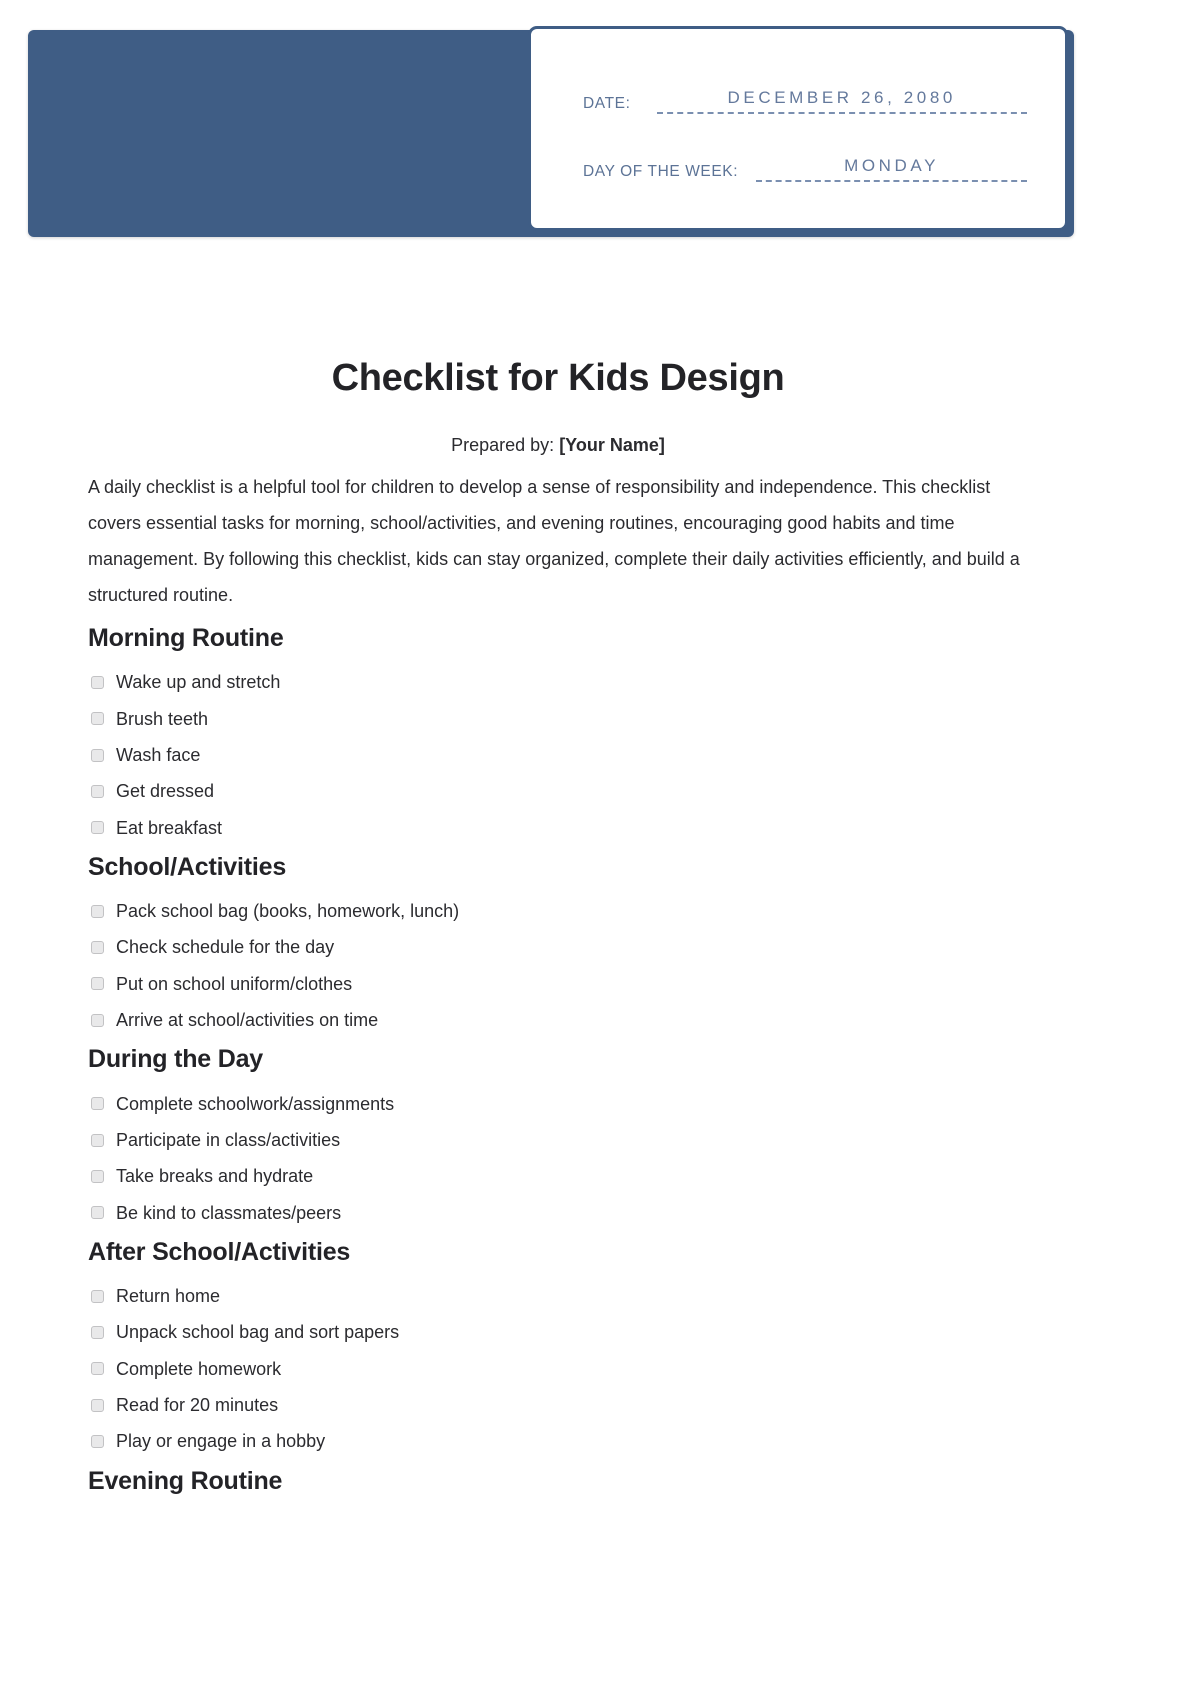 The image size is (1200, 1701). What do you see at coordinates (219, 1251) in the screenshot?
I see `section-heading: After School/Activities` at bounding box center [219, 1251].